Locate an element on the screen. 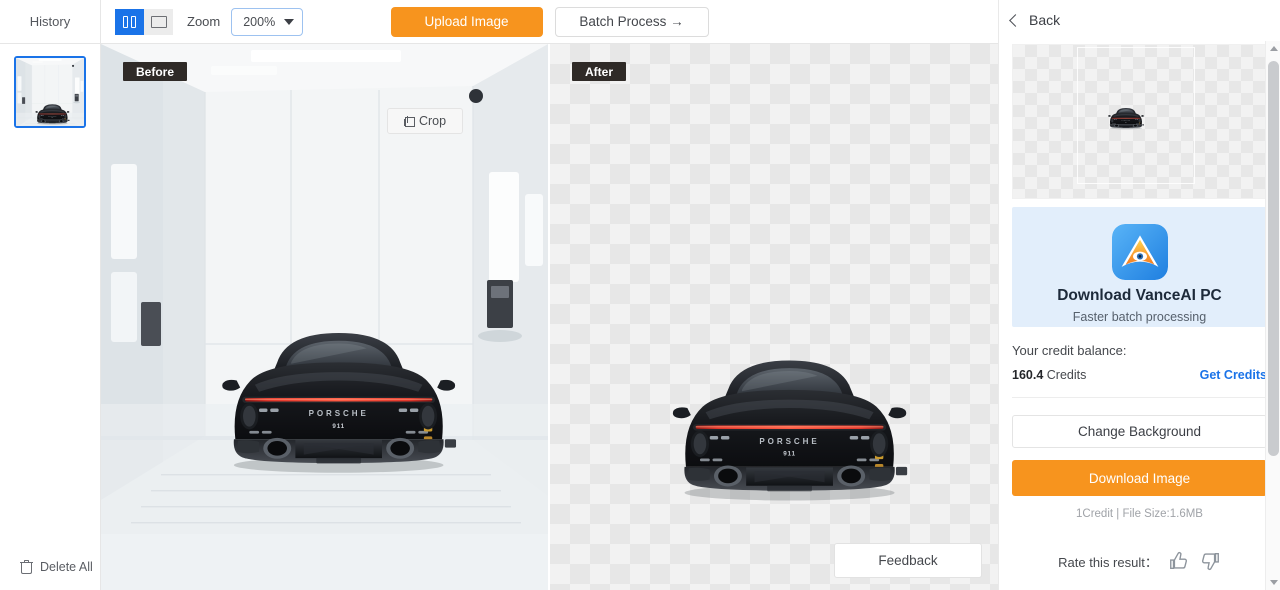 The width and height of the screenshot is (1280, 590). scrollbar-thumb is located at coordinates (1273, 258).